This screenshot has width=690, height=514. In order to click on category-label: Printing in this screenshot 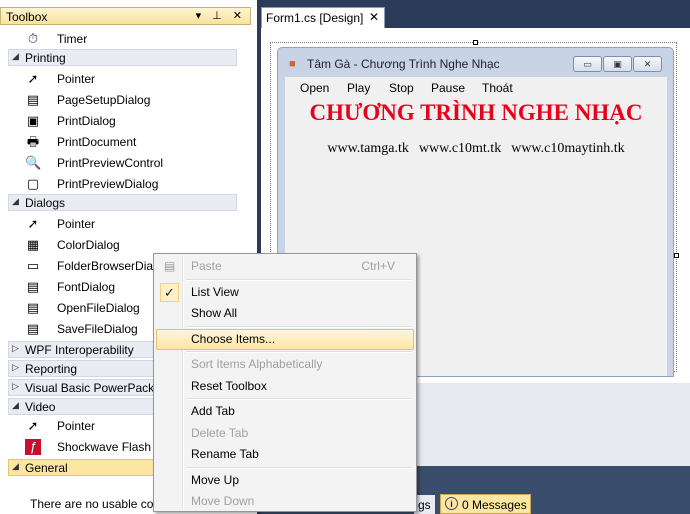, I will do `click(45, 58)`.